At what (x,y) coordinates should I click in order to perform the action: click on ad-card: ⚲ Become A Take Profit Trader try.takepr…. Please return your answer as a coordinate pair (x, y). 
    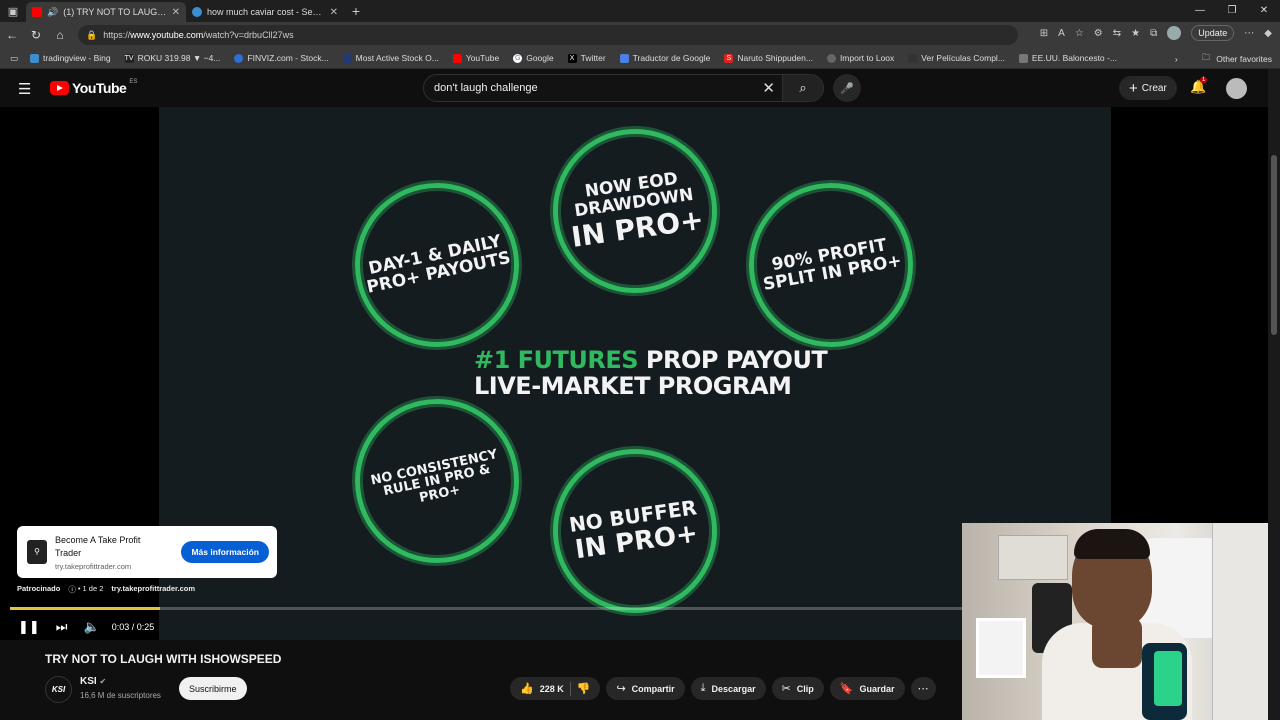
    Looking at the image, I should click on (147, 552).